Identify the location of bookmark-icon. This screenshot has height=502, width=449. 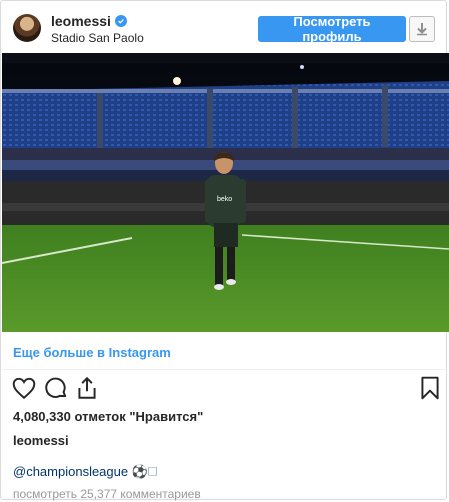
(430, 388).